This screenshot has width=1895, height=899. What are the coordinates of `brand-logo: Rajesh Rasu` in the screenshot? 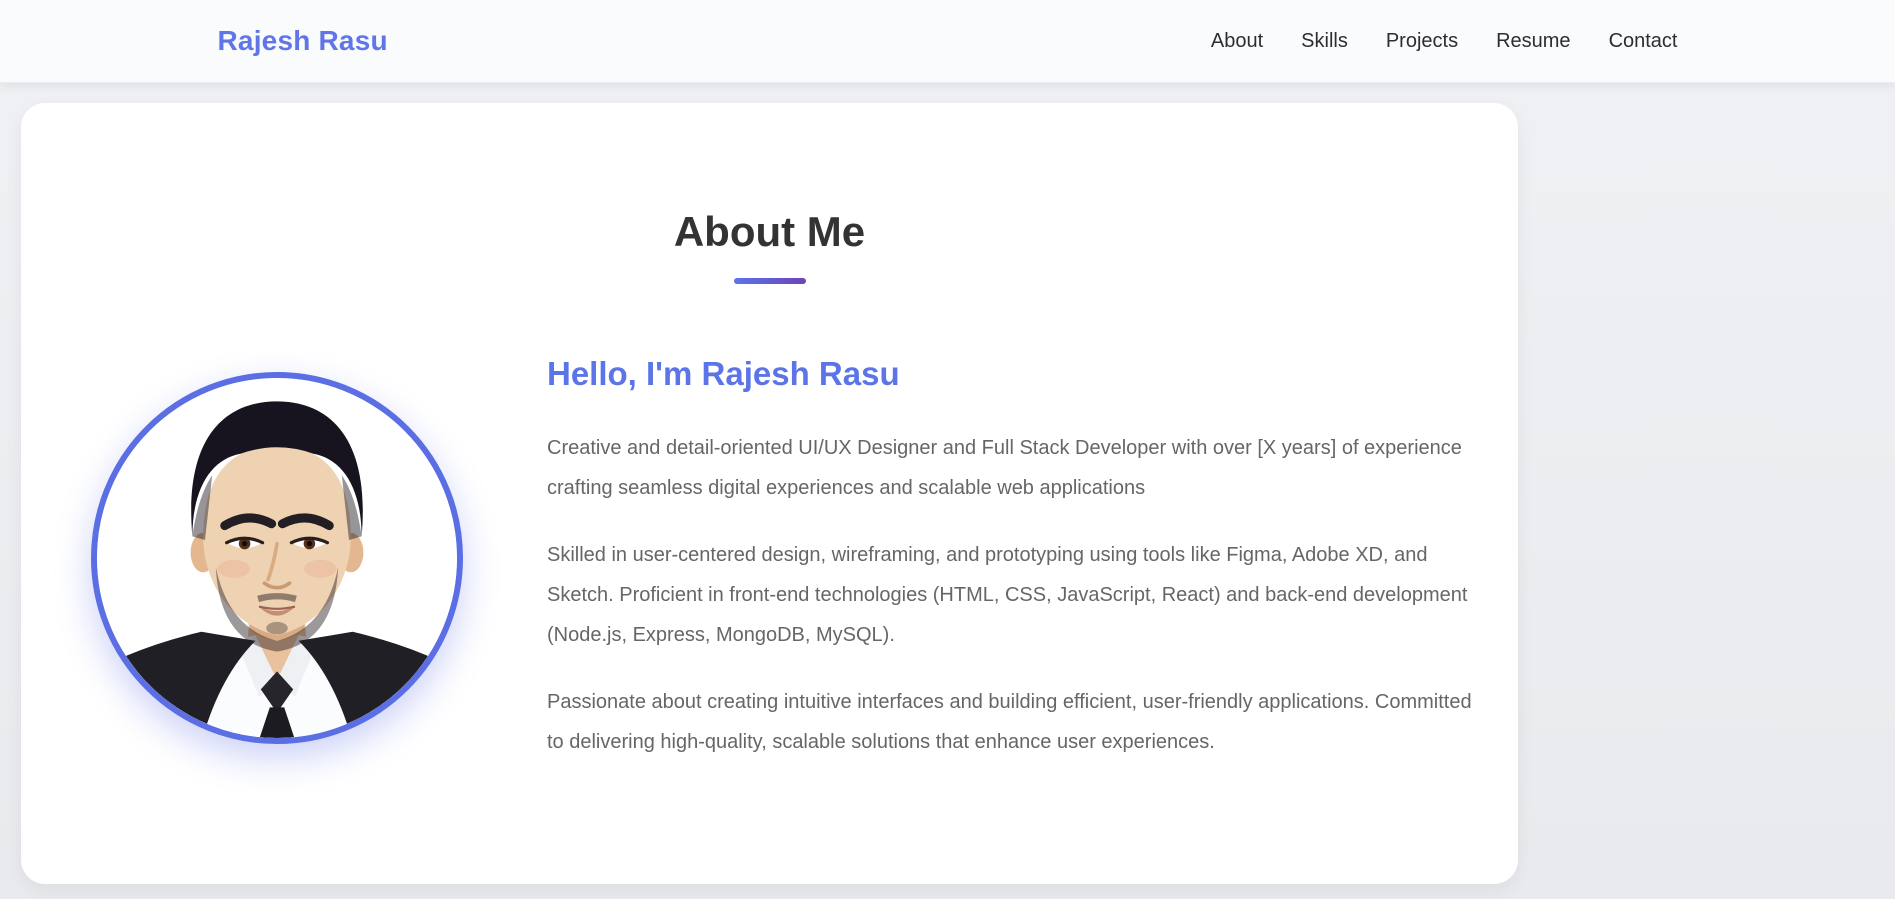 It's located at (303, 41).